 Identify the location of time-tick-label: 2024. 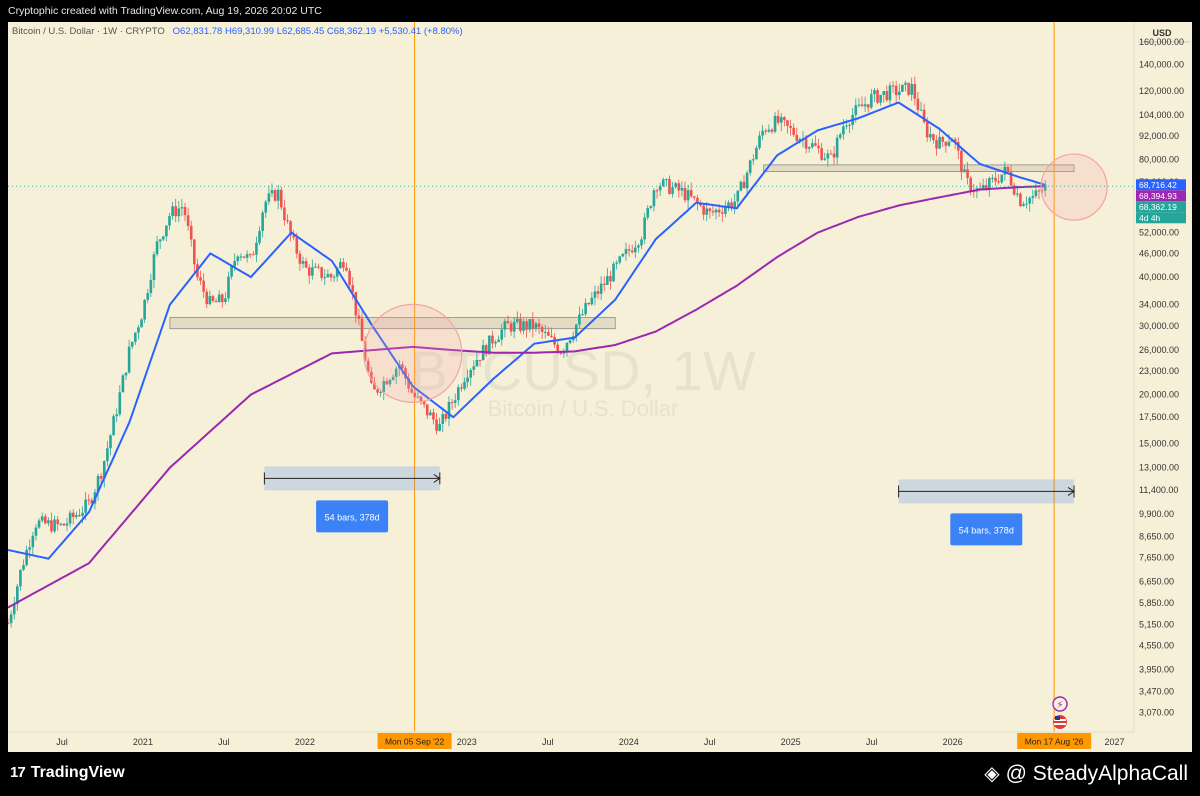
(629, 742).